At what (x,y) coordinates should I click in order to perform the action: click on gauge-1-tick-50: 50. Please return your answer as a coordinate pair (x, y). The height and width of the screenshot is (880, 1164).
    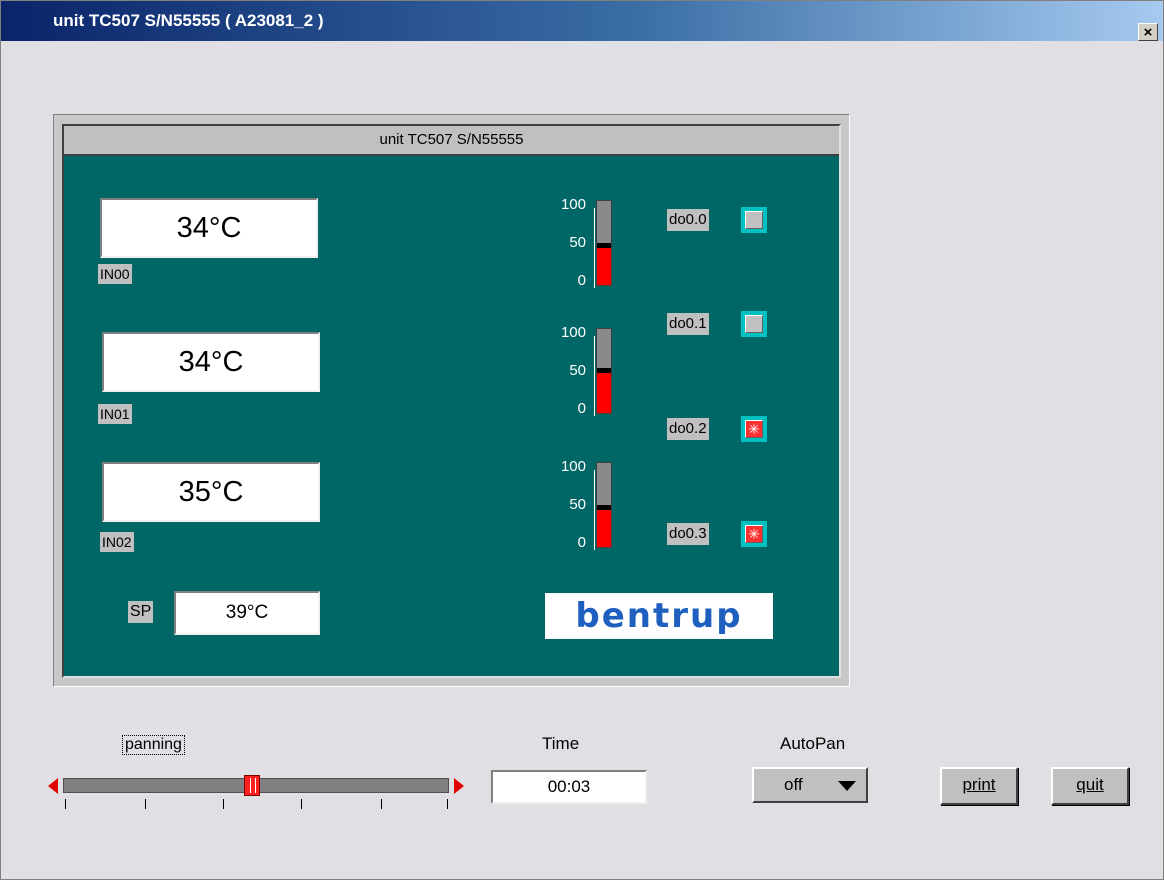
    Looking at the image, I should click on (577, 370).